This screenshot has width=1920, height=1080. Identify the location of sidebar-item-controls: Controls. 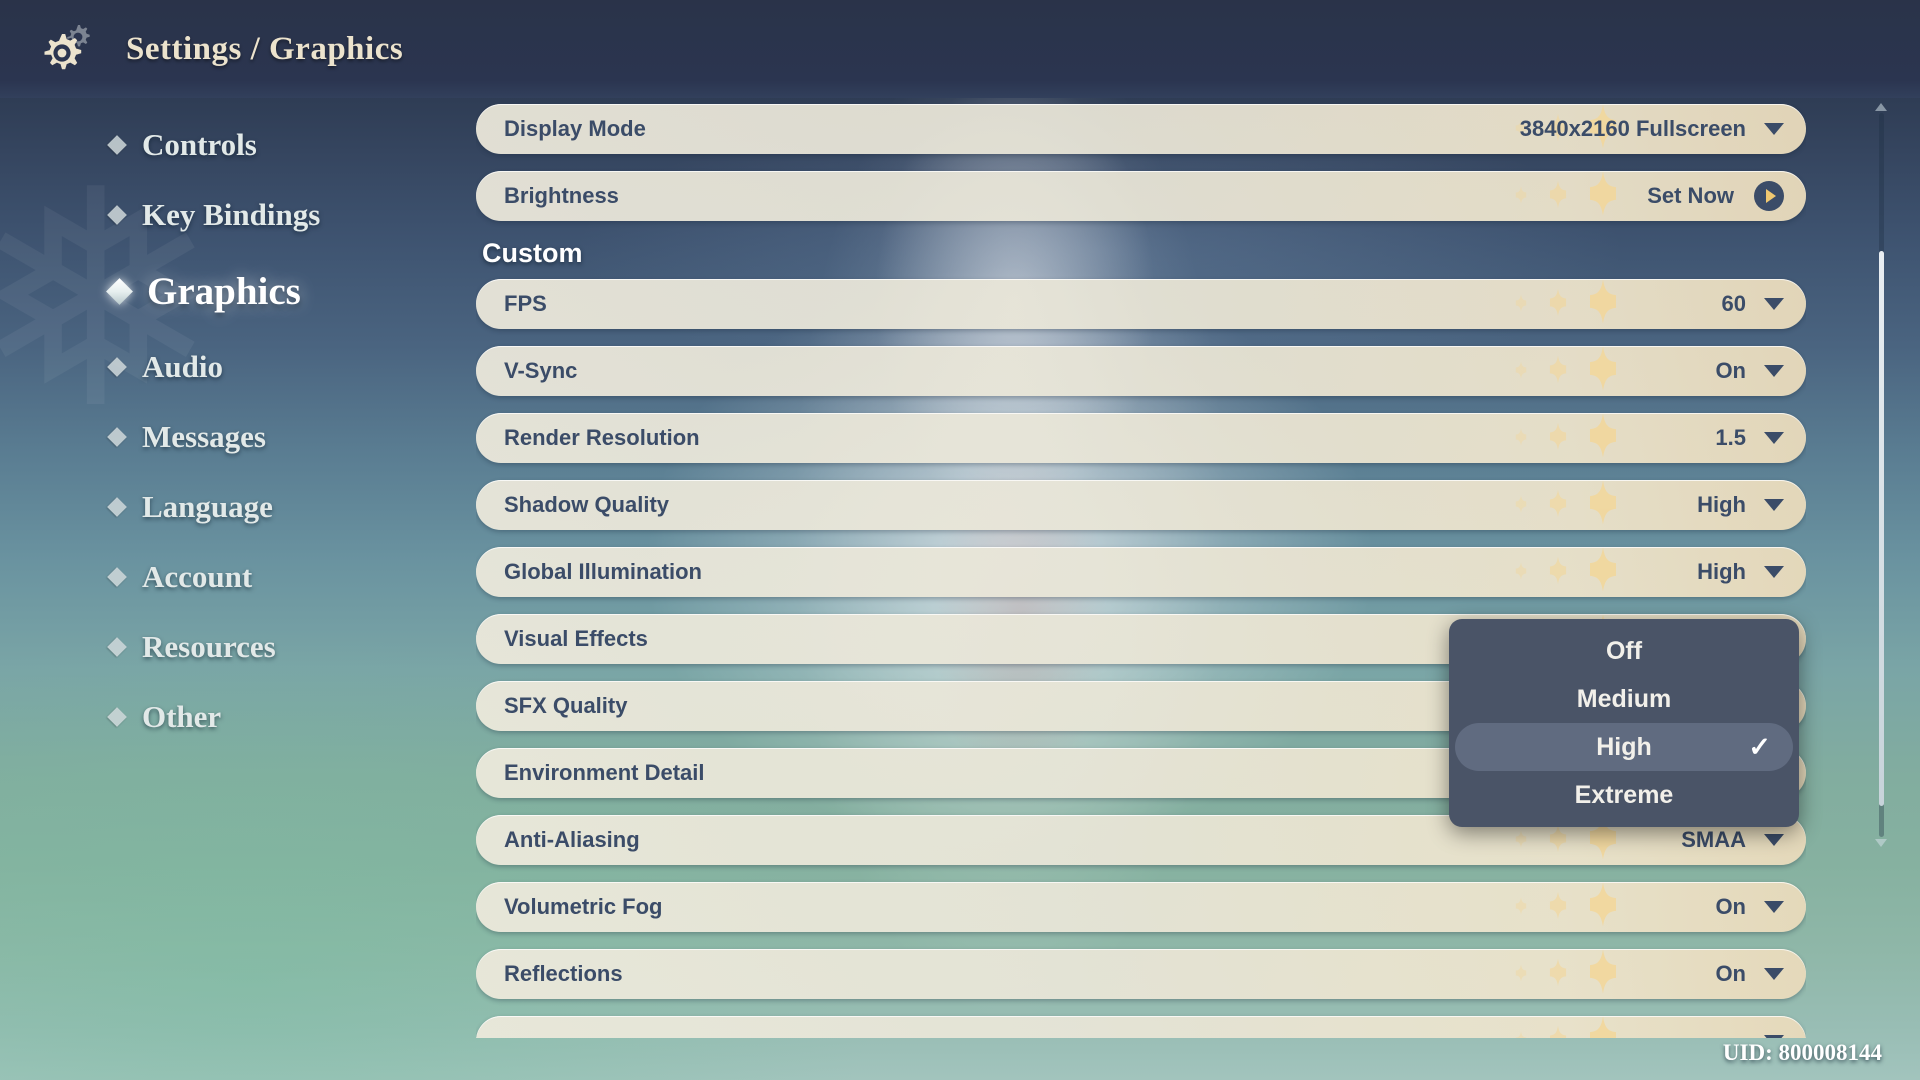
(263, 145).